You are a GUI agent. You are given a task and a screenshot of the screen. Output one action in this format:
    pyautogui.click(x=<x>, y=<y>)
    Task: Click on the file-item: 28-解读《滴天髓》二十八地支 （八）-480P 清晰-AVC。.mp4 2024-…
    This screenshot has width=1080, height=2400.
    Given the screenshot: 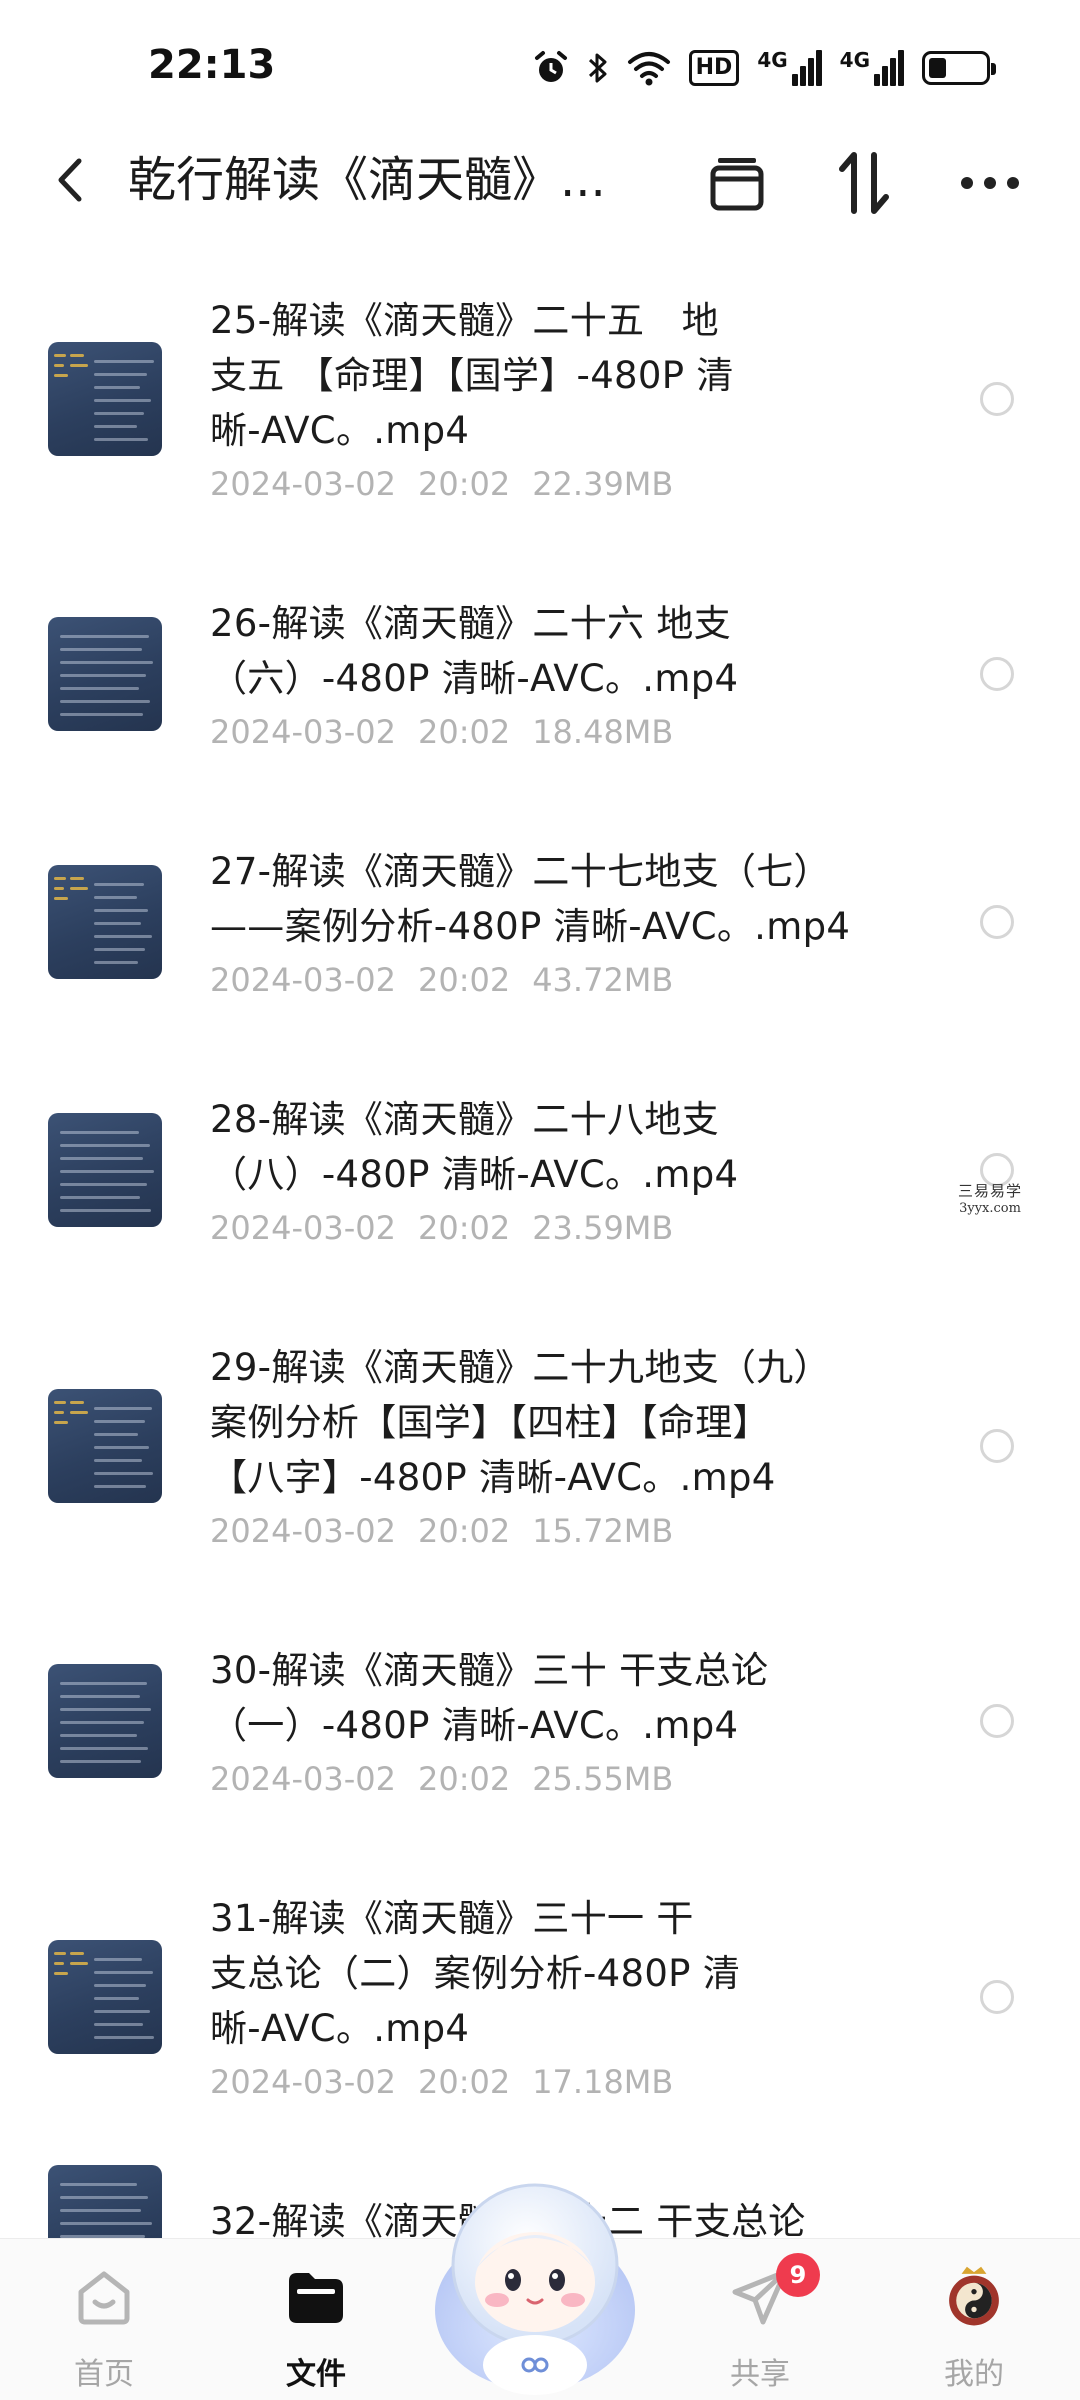 What is the action you would take?
    pyautogui.click(x=540, y=1198)
    